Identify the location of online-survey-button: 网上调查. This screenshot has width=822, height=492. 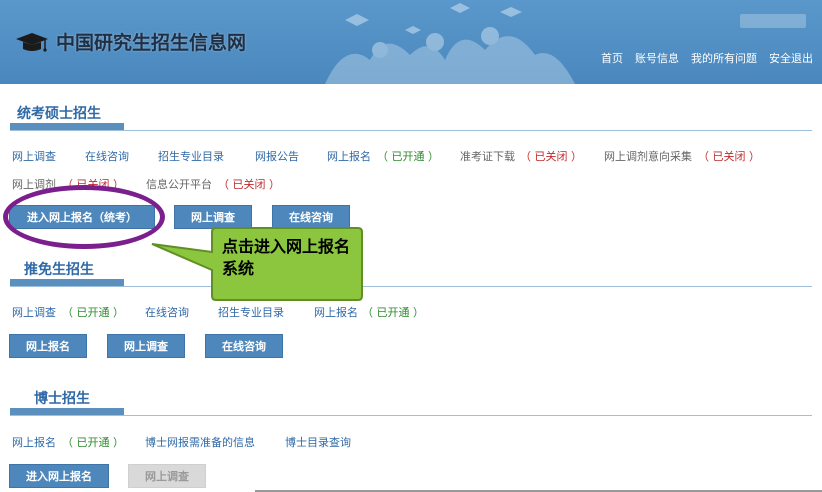
(146, 346).